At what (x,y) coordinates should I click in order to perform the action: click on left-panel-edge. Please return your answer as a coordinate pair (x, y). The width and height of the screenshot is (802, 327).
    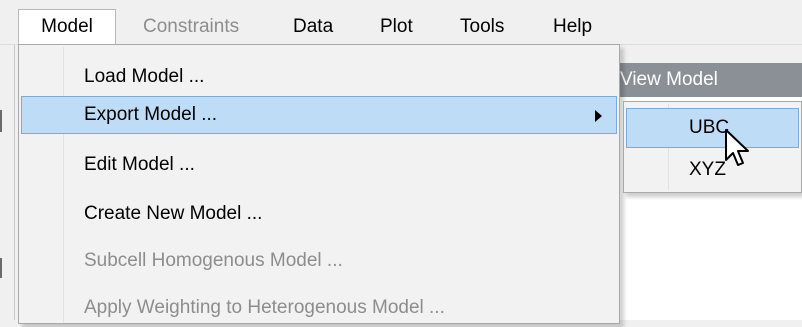
    Looking at the image, I should click on (7, 182).